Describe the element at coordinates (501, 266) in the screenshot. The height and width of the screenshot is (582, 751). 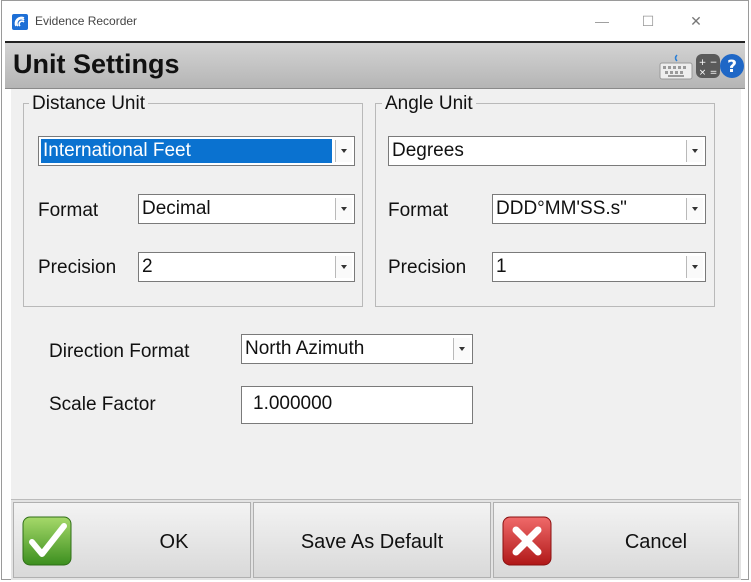
I see `angle-precision-value: 1` at that location.